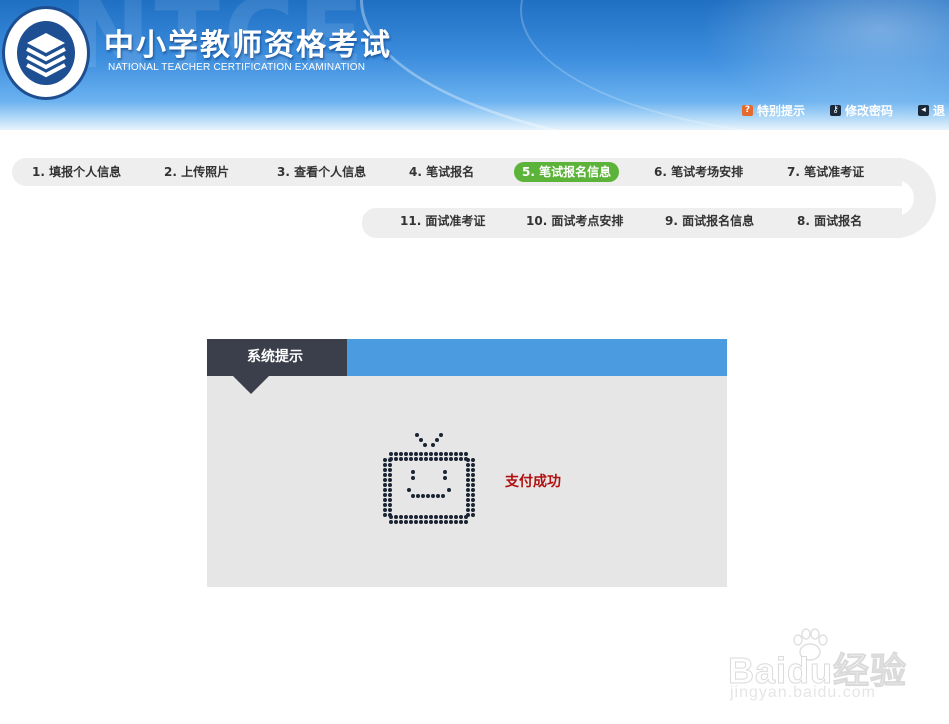 The width and height of the screenshot is (949, 724). What do you see at coordinates (825, 172) in the screenshot?
I see `step-7-written-admission-ticket: 7. 笔试准考证` at bounding box center [825, 172].